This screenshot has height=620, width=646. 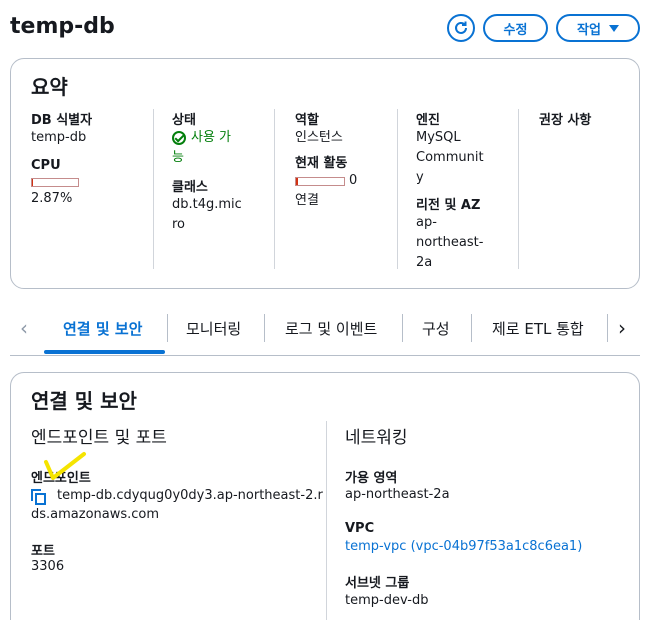 What do you see at coordinates (104, 352) in the screenshot?
I see `active-tab-indicator` at bounding box center [104, 352].